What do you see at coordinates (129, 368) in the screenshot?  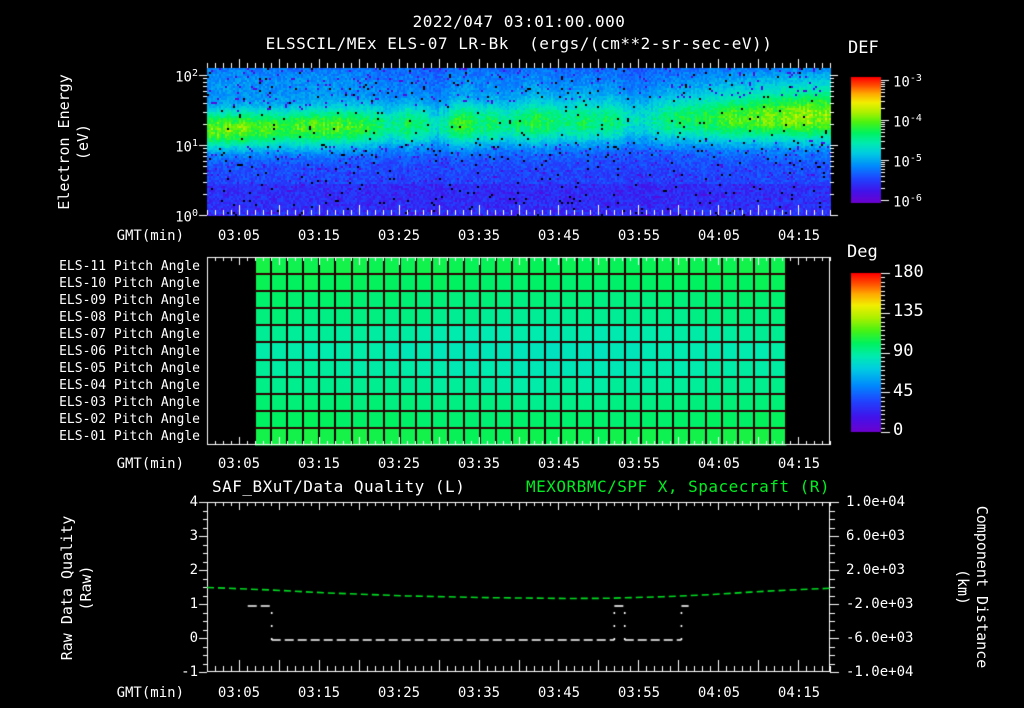 I see `row-label-els05: ELS-05 Pitch Angle` at bounding box center [129, 368].